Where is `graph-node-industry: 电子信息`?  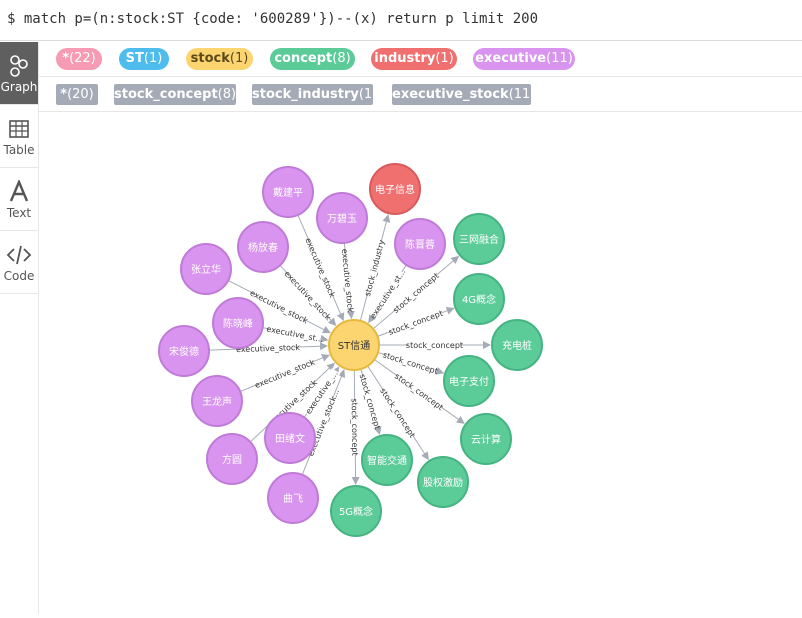 graph-node-industry: 电子信息 is located at coordinates (395, 189).